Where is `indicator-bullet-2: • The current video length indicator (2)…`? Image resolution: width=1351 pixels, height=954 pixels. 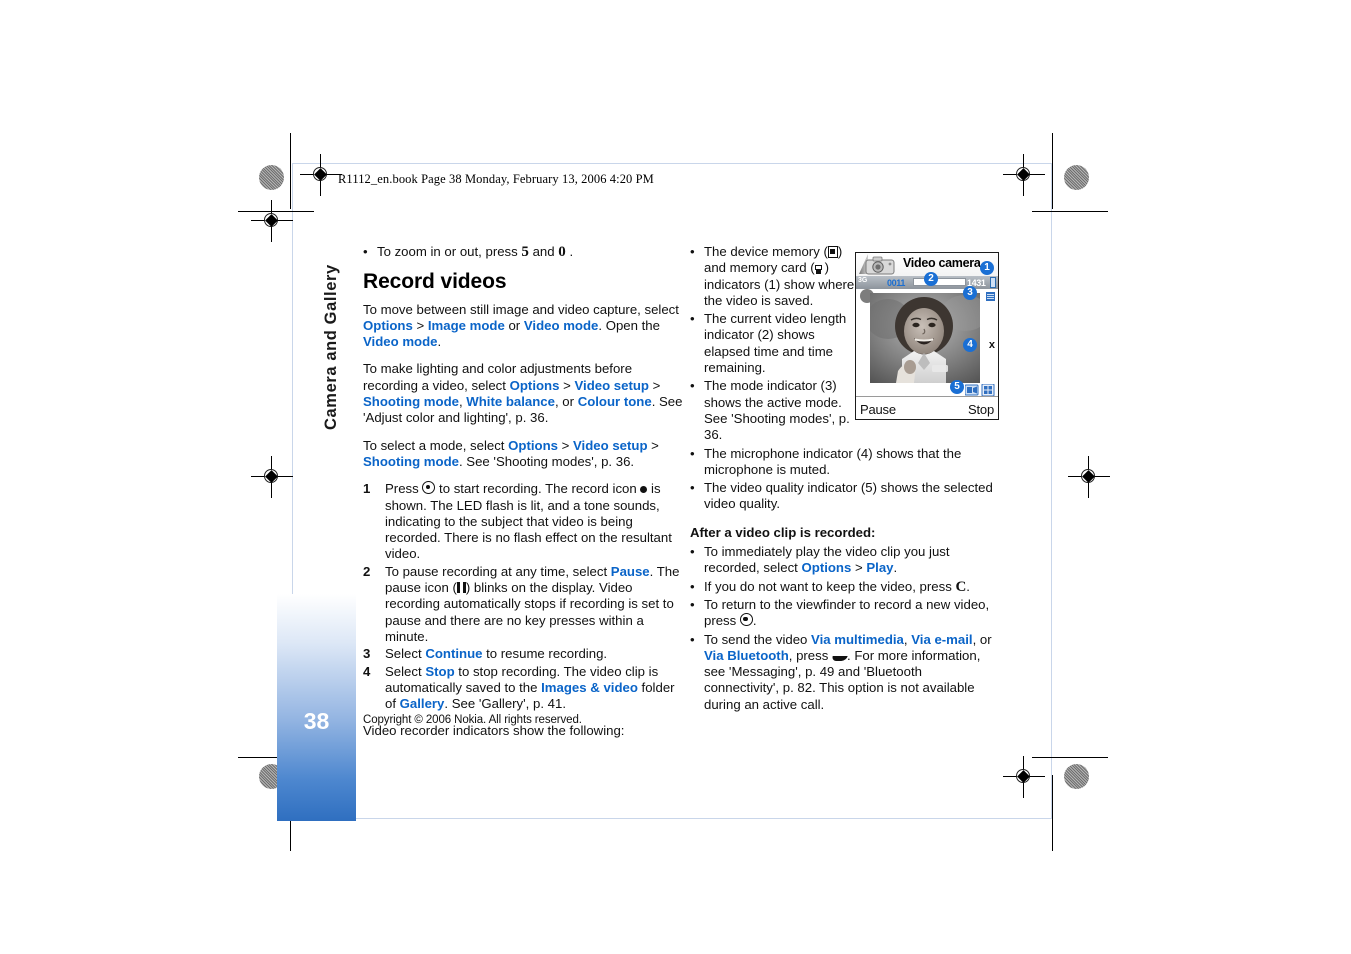 indicator-bullet-2: • The current video length indicator (2)… is located at coordinates (774, 343).